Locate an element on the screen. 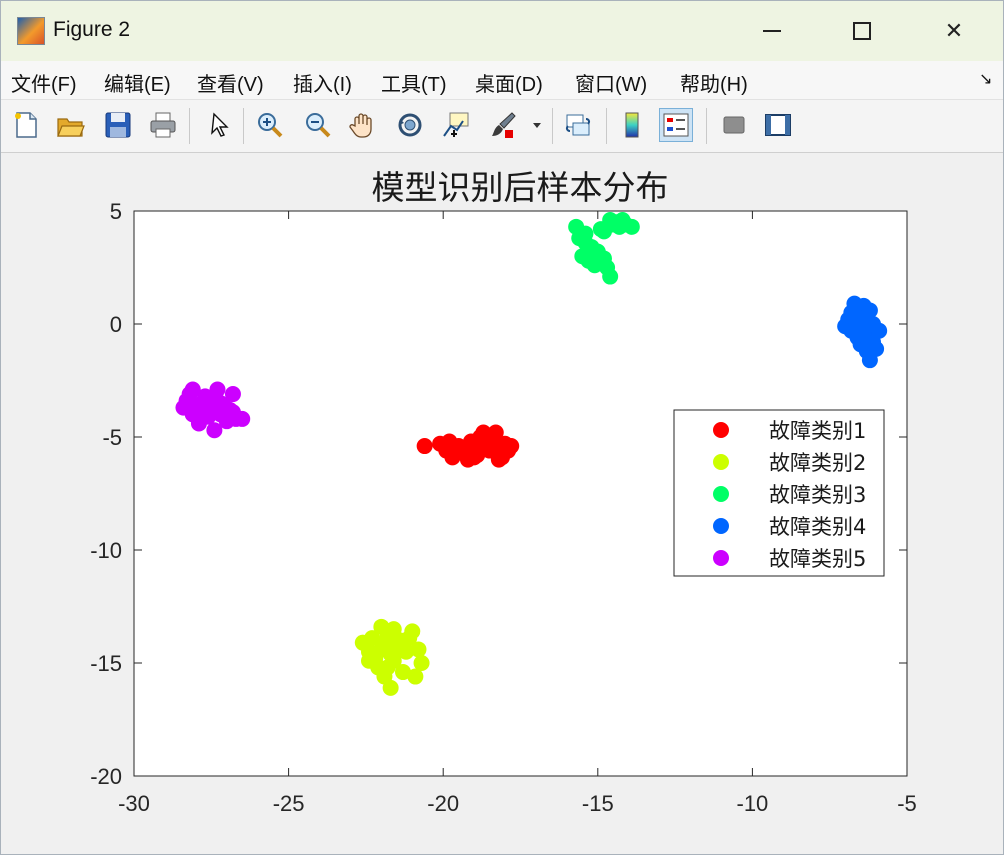 The image size is (1004, 855). legend-label: 故障类别4 is located at coordinates (817, 527).